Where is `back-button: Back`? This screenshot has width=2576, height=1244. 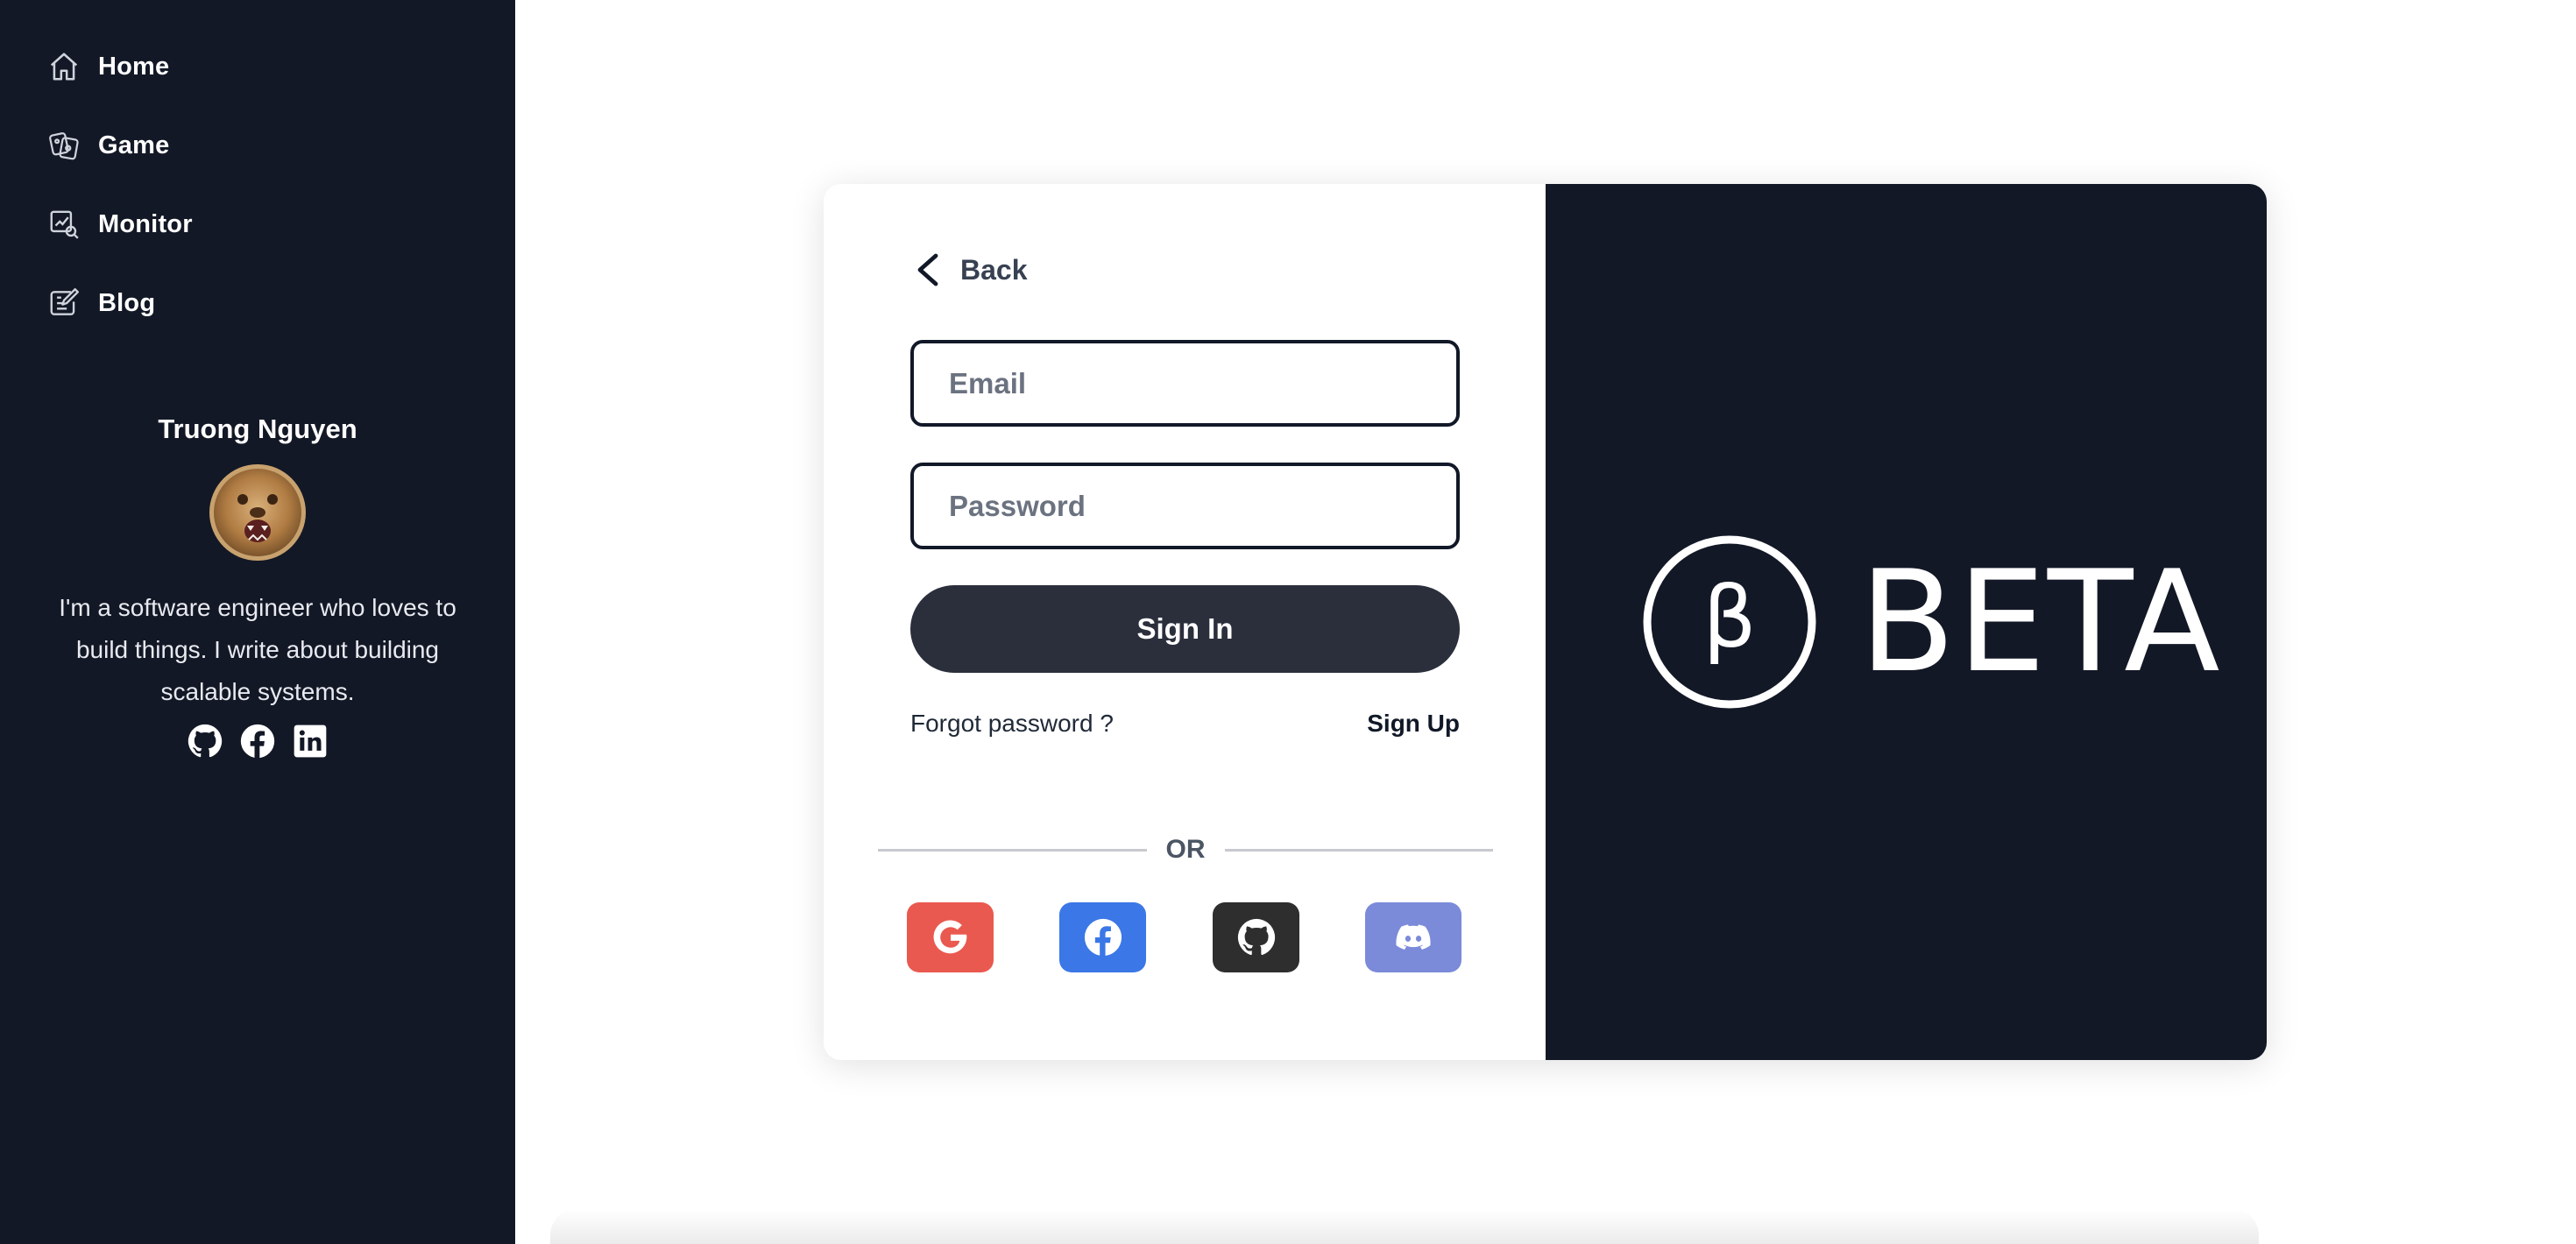 back-button: Back is located at coordinates (970, 269).